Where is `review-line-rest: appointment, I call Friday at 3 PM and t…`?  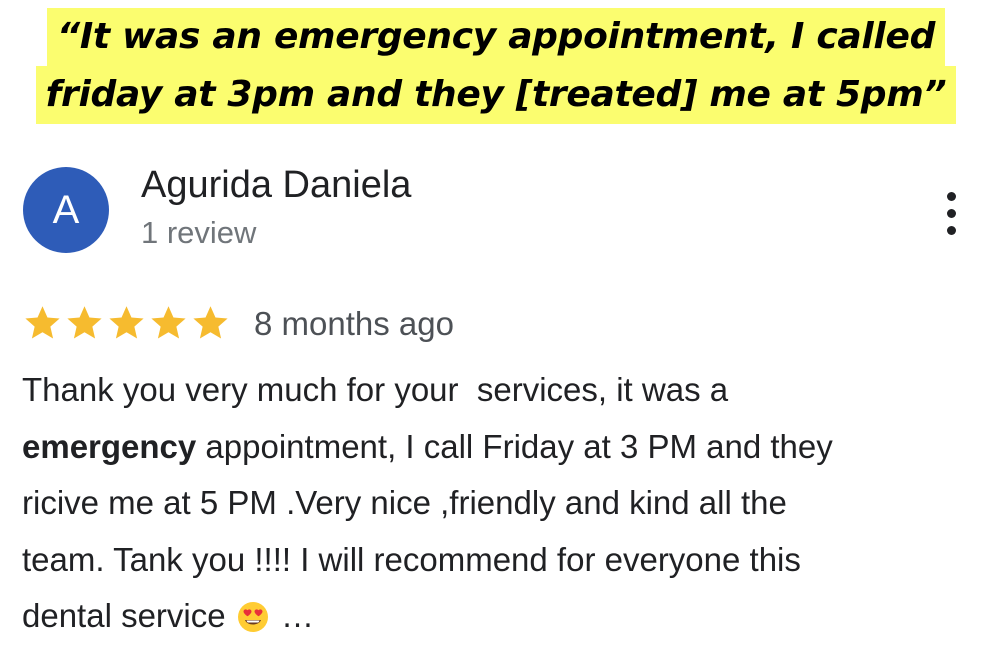
review-line-rest: appointment, I call Friday at 3 PM and t… is located at coordinates (514, 446).